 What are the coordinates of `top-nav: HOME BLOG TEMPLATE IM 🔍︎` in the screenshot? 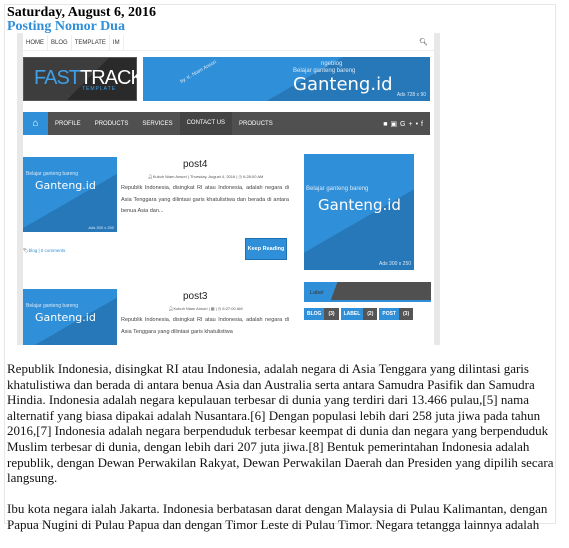 It's located at (228, 43).